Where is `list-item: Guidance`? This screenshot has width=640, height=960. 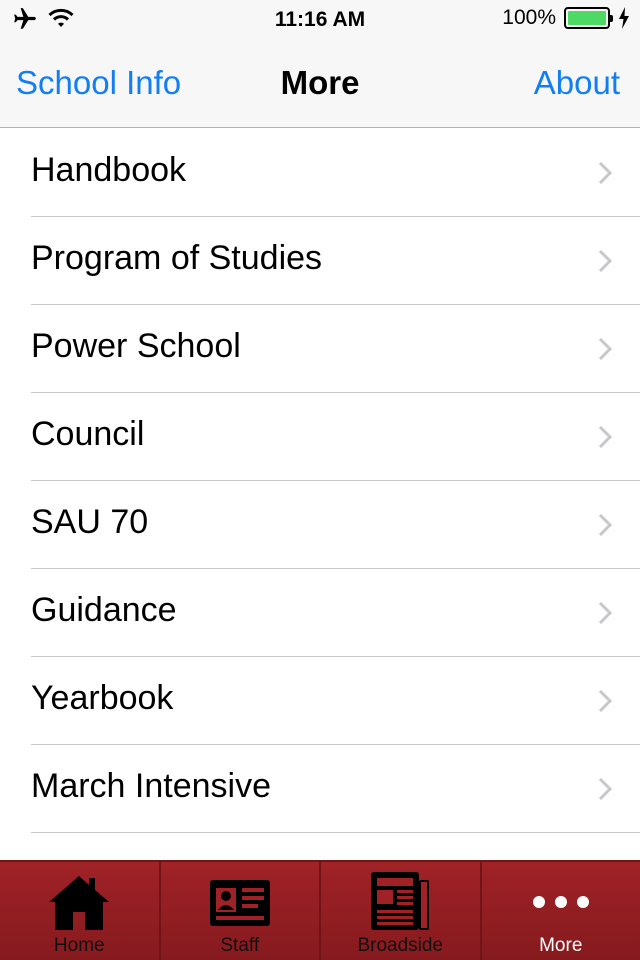
list-item: Guidance is located at coordinates (320, 613).